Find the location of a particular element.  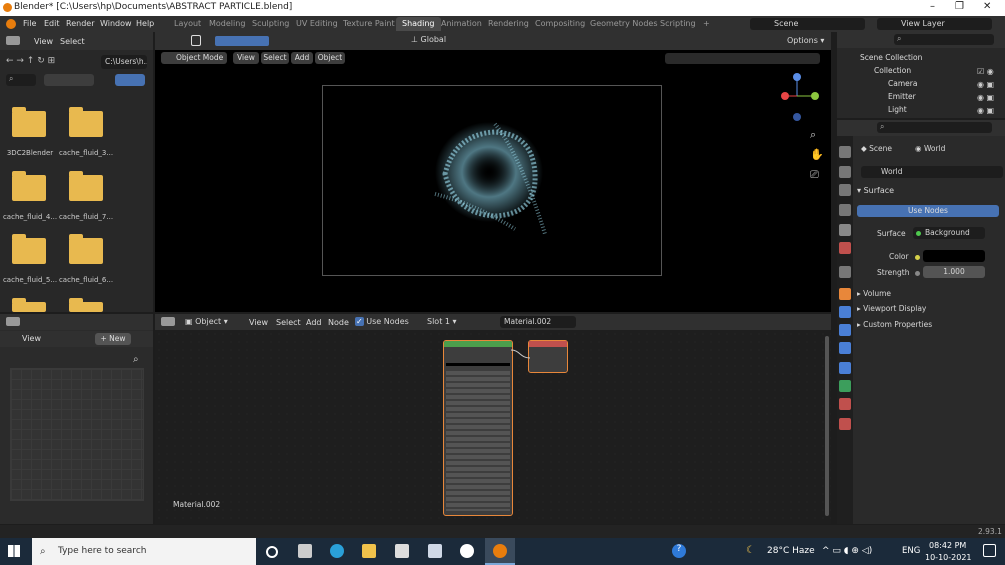

viewport-menu-add: Add is located at coordinates (302, 58).